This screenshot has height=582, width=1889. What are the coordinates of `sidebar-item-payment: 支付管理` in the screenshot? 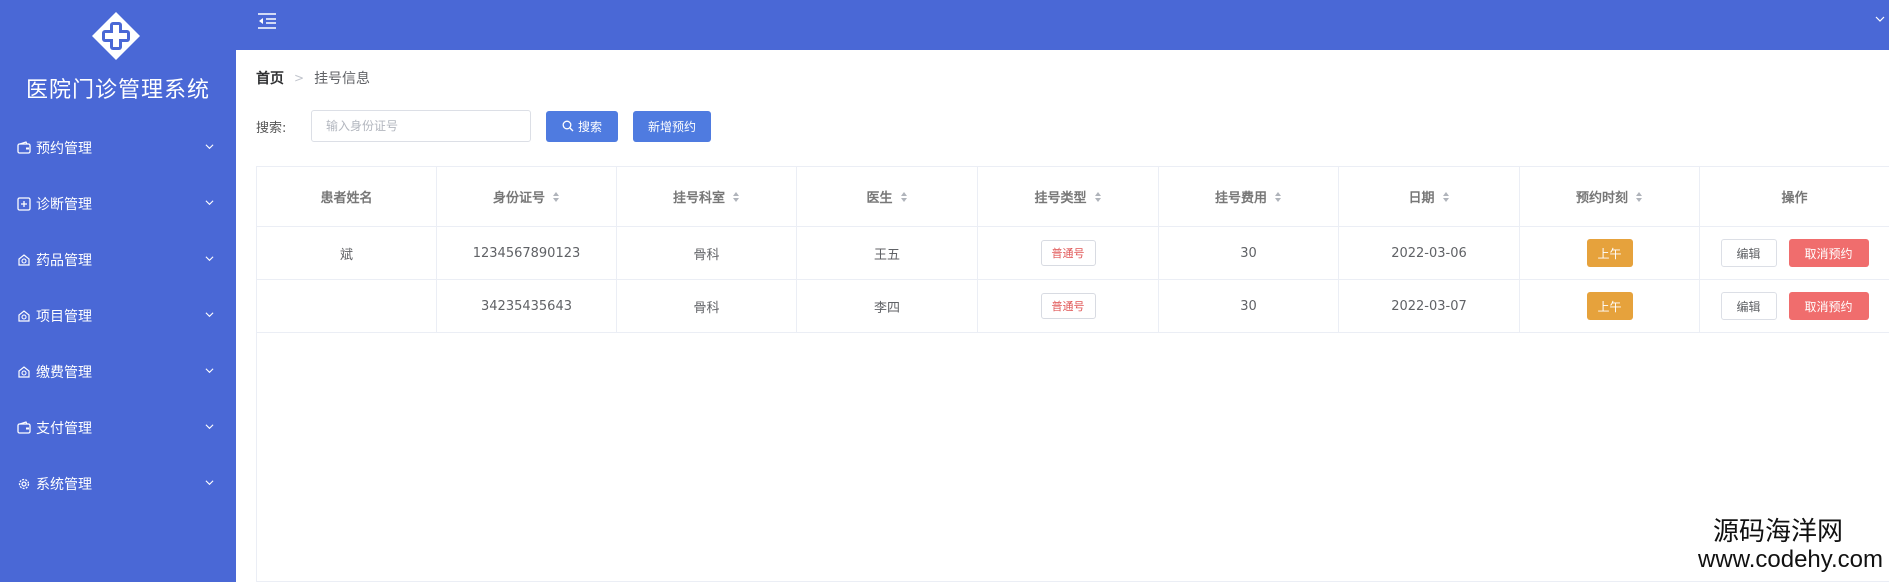 It's located at (118, 428).